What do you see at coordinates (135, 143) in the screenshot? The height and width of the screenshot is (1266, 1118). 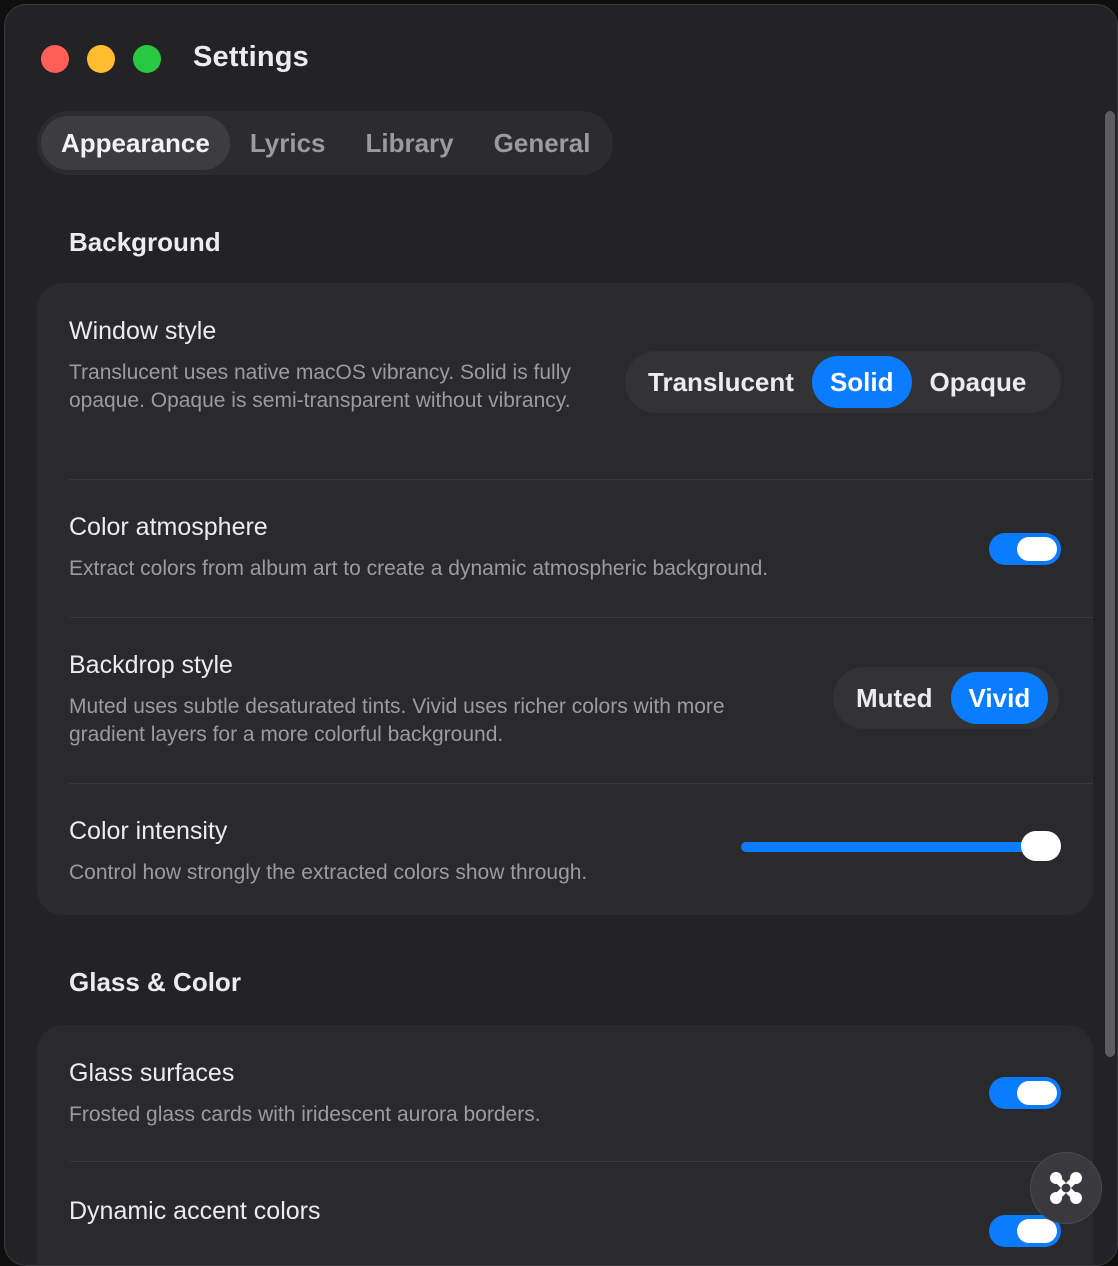 I see `tab-appearance: Appearance` at bounding box center [135, 143].